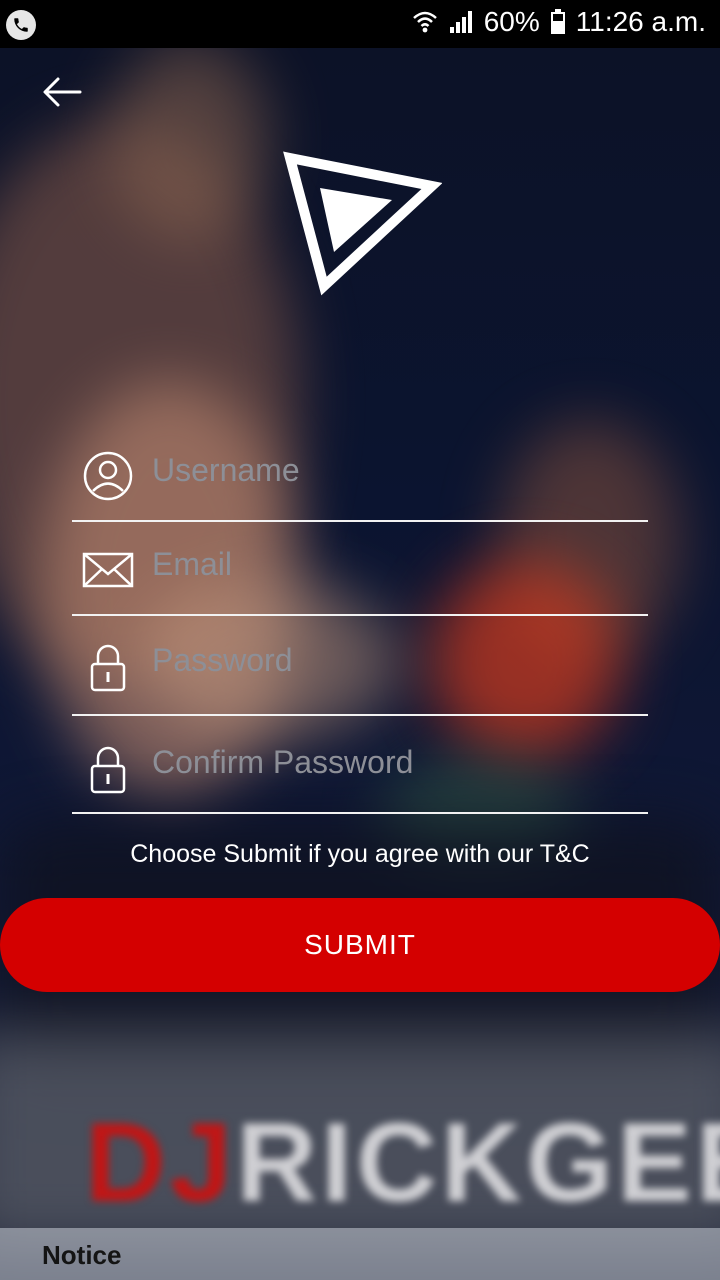 Image resolution: width=720 pixels, height=1280 pixels. Describe the element at coordinates (360, 945) in the screenshot. I see `submit-button: SUBMIT` at that location.